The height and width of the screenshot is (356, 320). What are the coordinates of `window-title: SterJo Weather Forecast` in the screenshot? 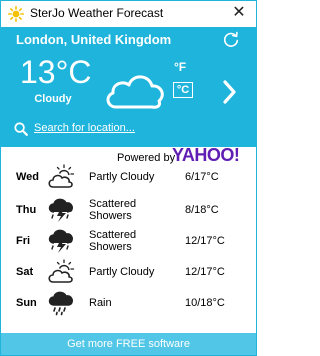 It's located at (97, 13).